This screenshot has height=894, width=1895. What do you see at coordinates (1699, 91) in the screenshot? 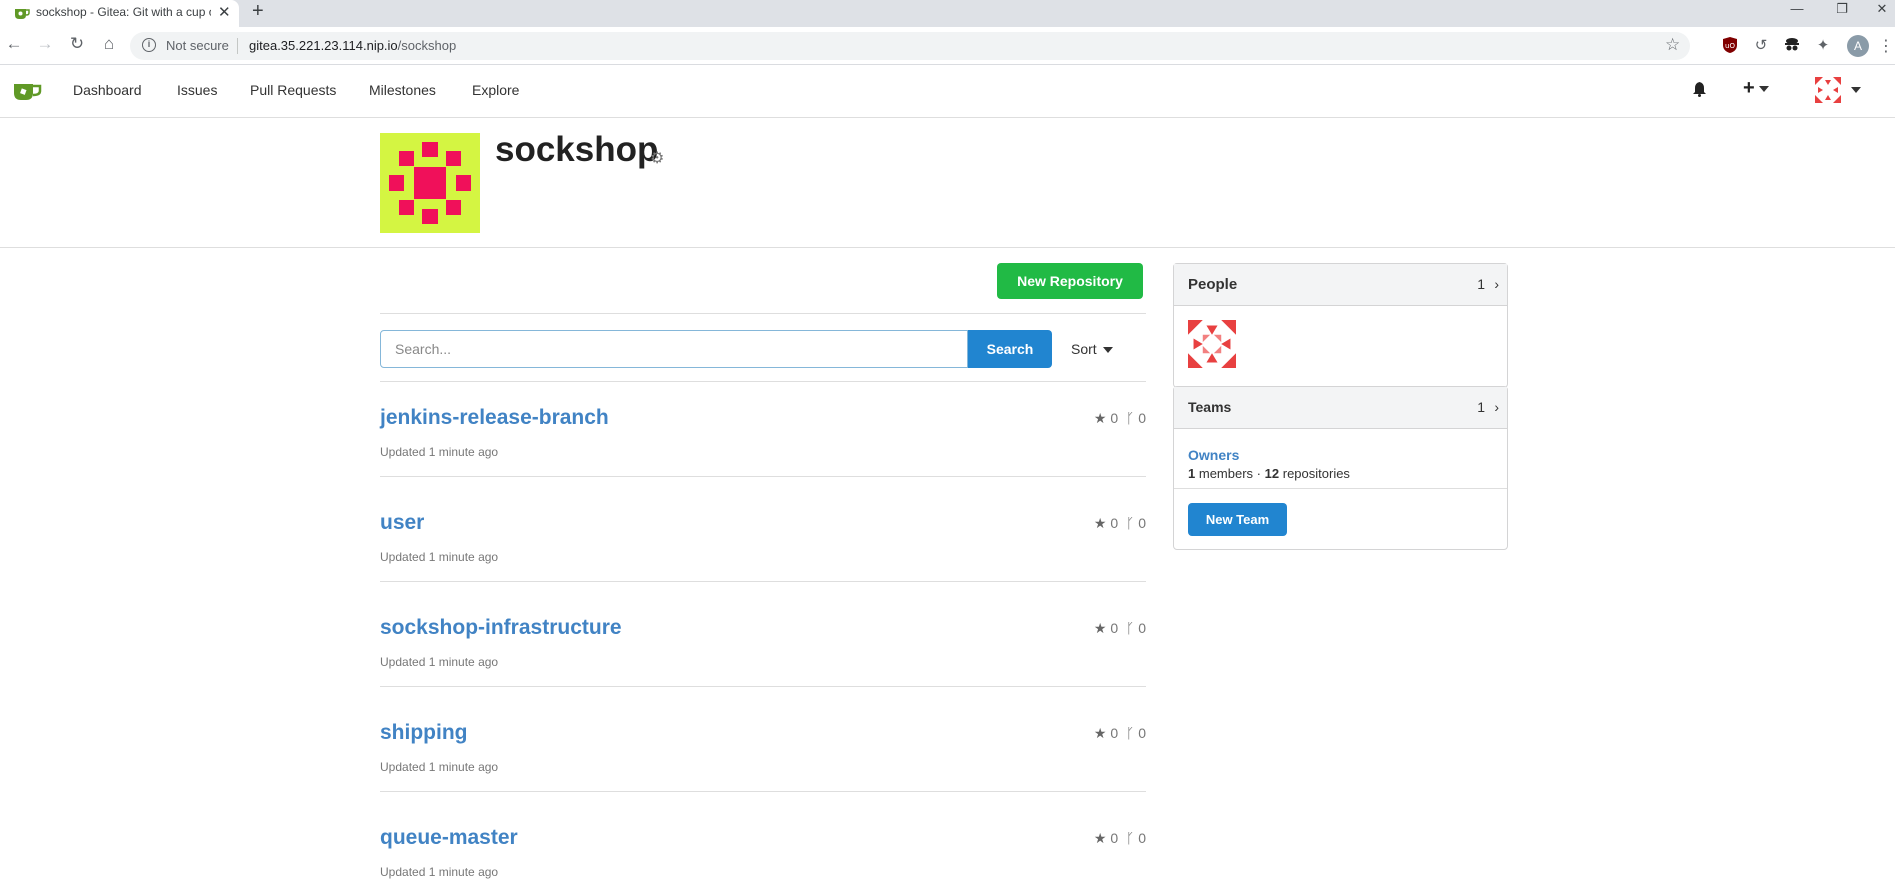
I see `notifications-bell-icon` at bounding box center [1699, 91].